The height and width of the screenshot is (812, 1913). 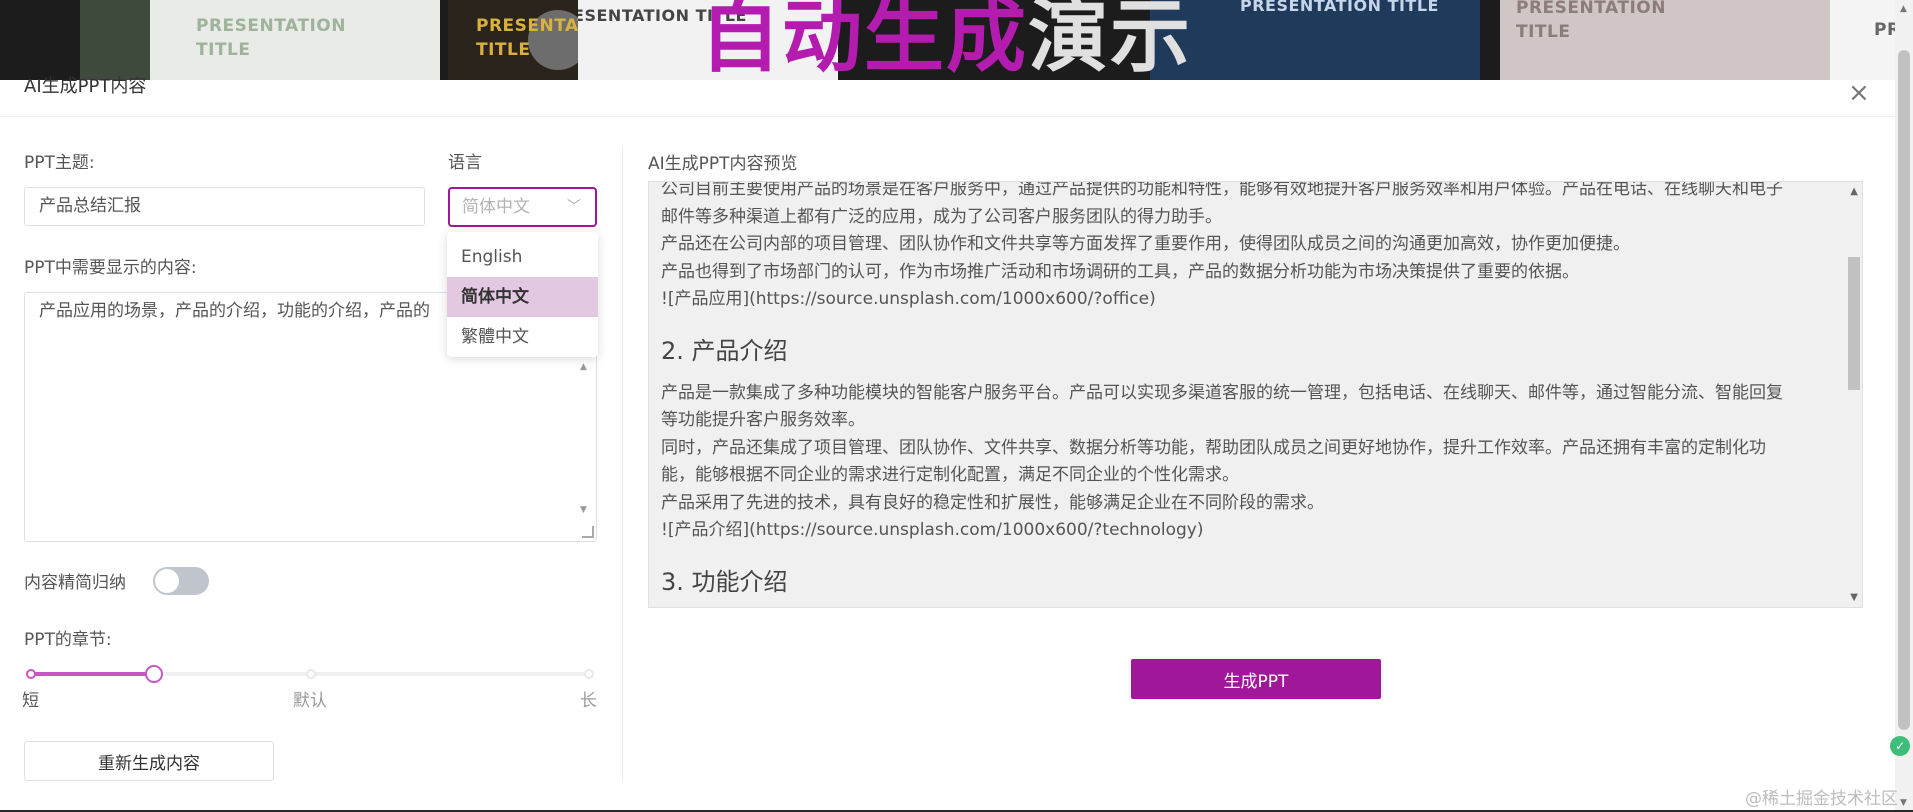 What do you see at coordinates (30, 701) in the screenshot?
I see `slider-label-short: 短` at bounding box center [30, 701].